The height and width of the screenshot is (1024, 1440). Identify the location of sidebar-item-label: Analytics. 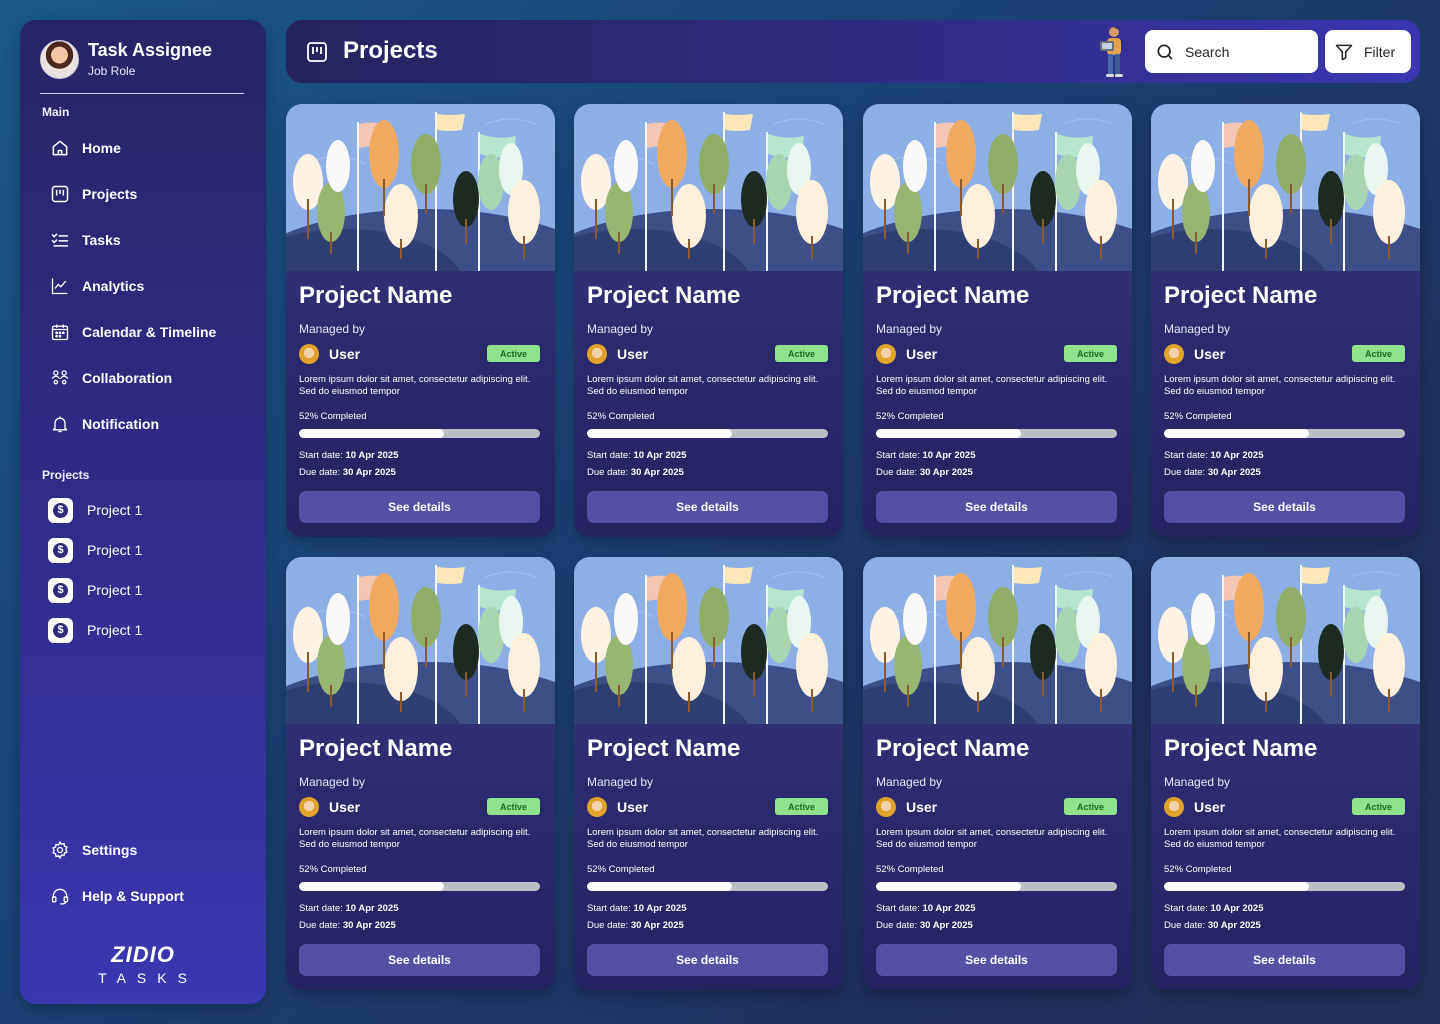
(113, 286).